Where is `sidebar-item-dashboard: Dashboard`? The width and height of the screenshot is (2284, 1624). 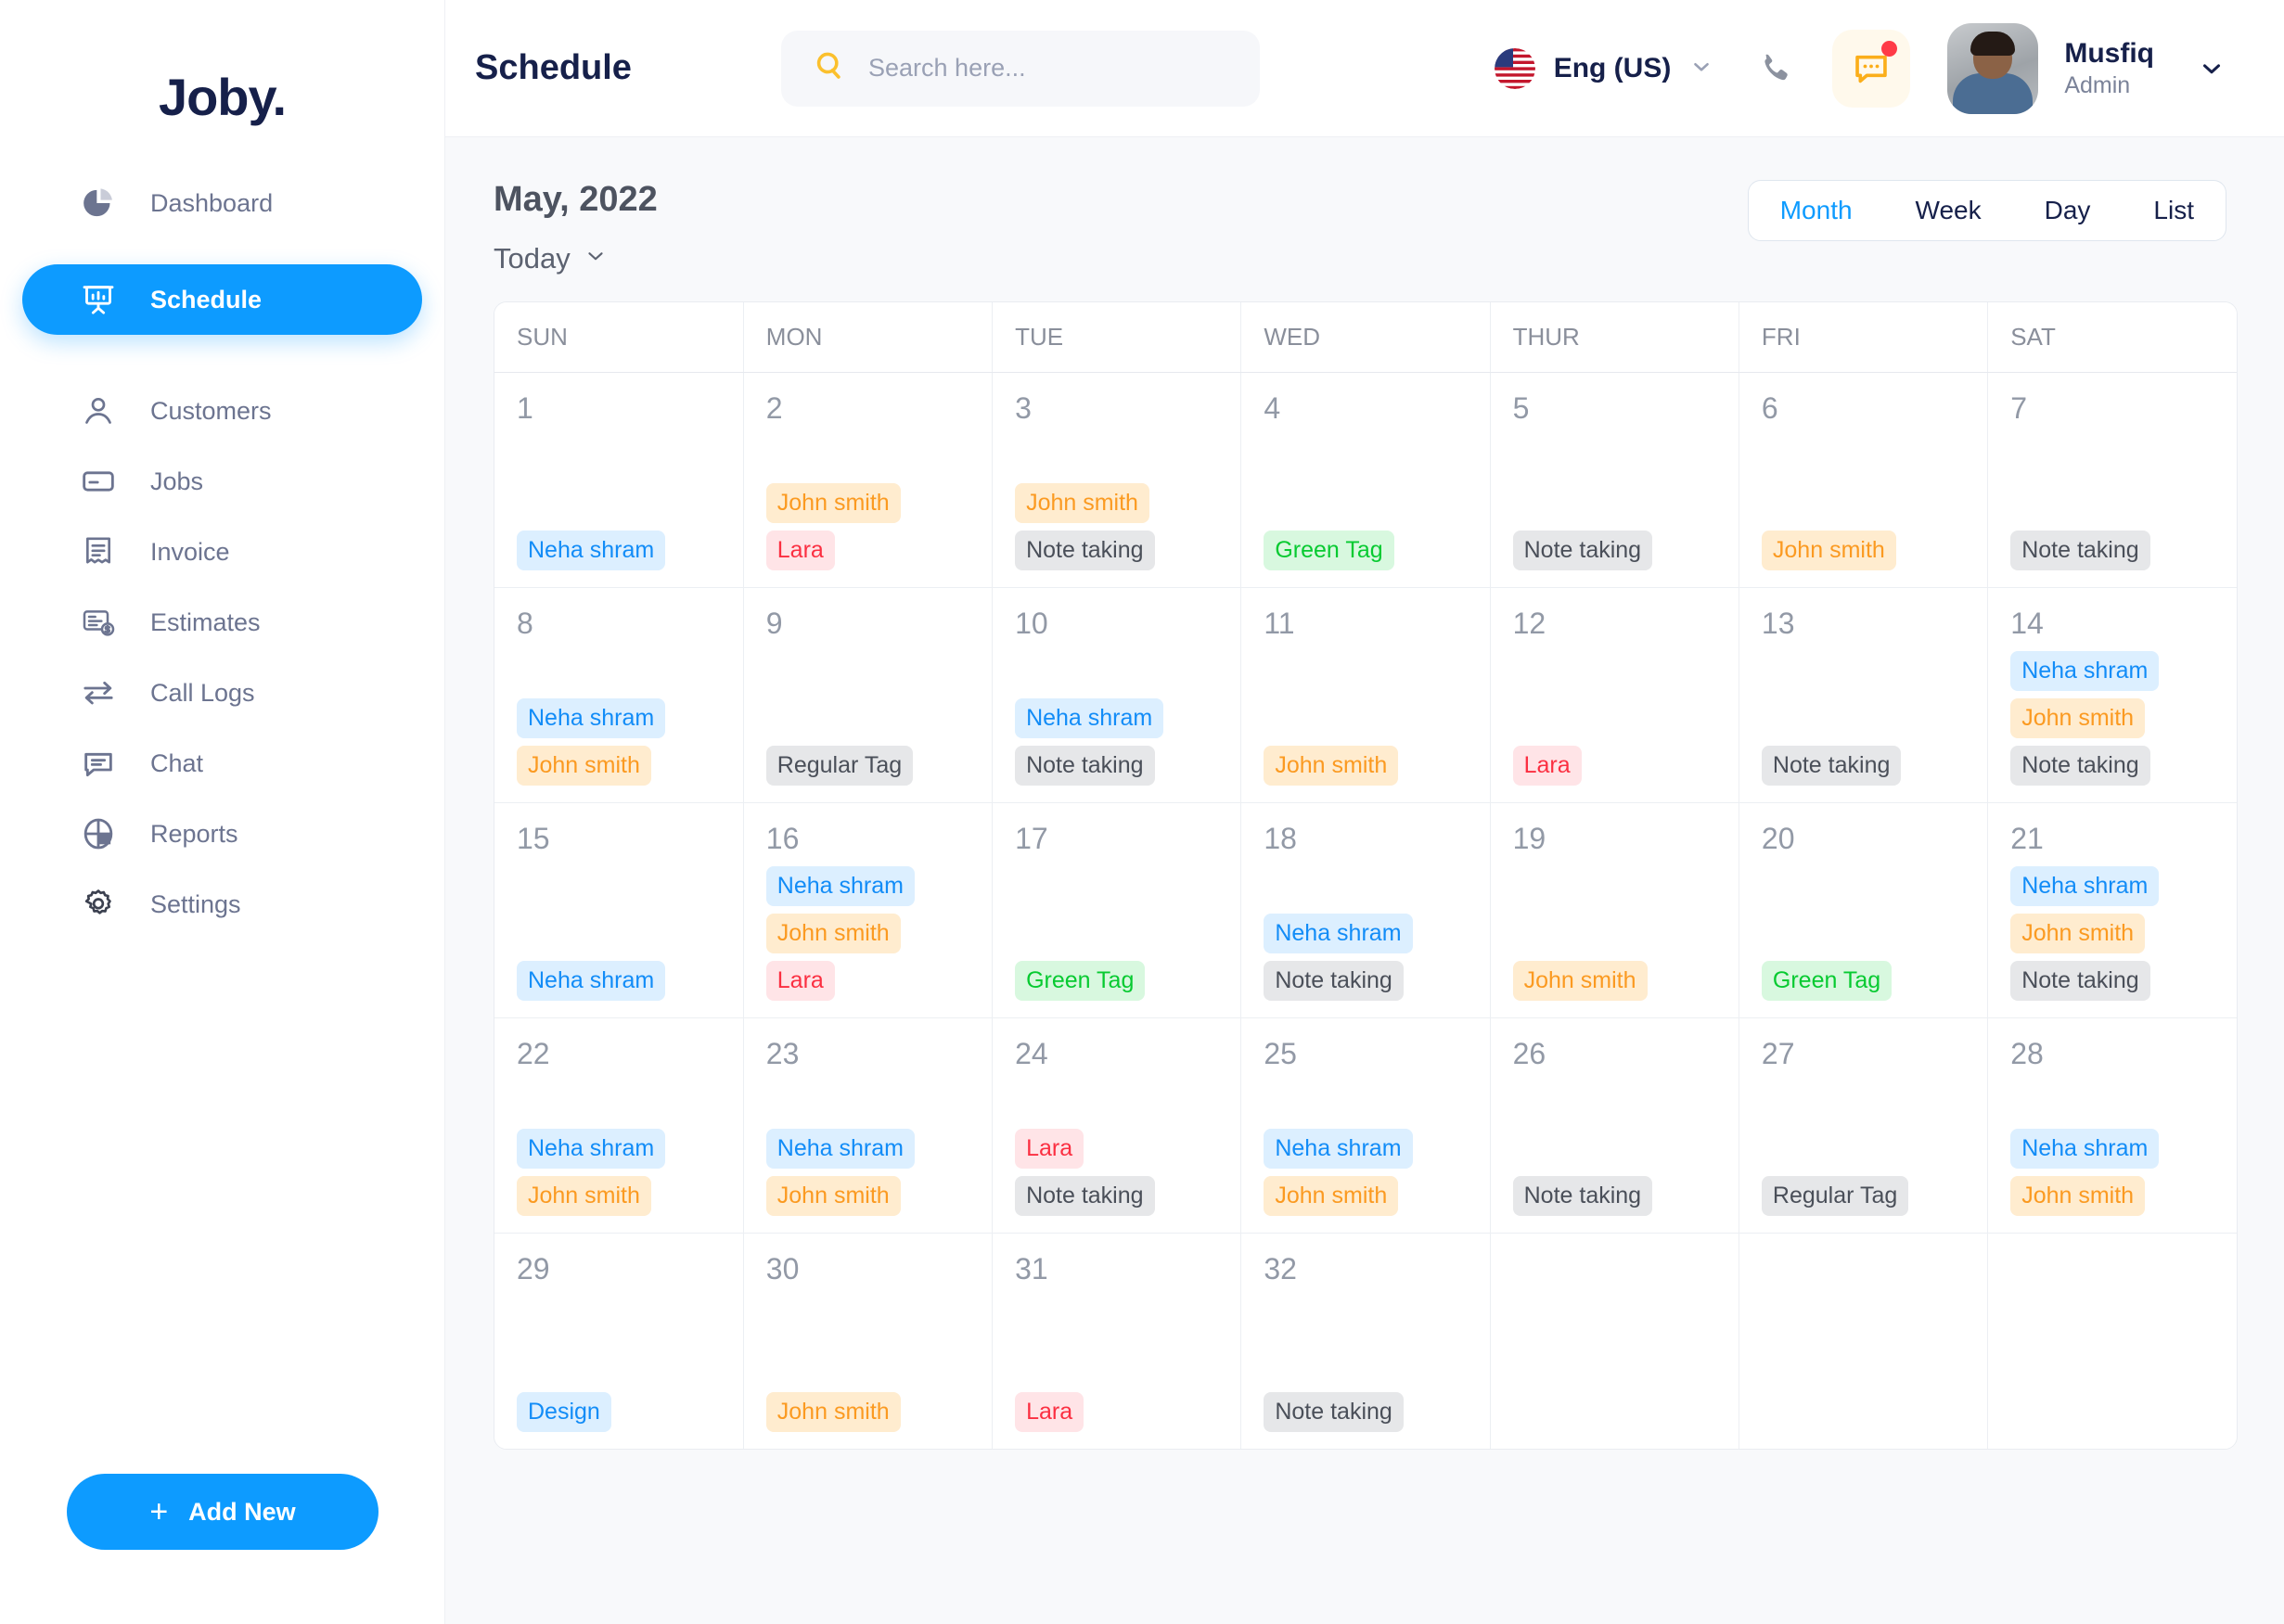 sidebar-item-dashboard: Dashboard is located at coordinates (222, 203).